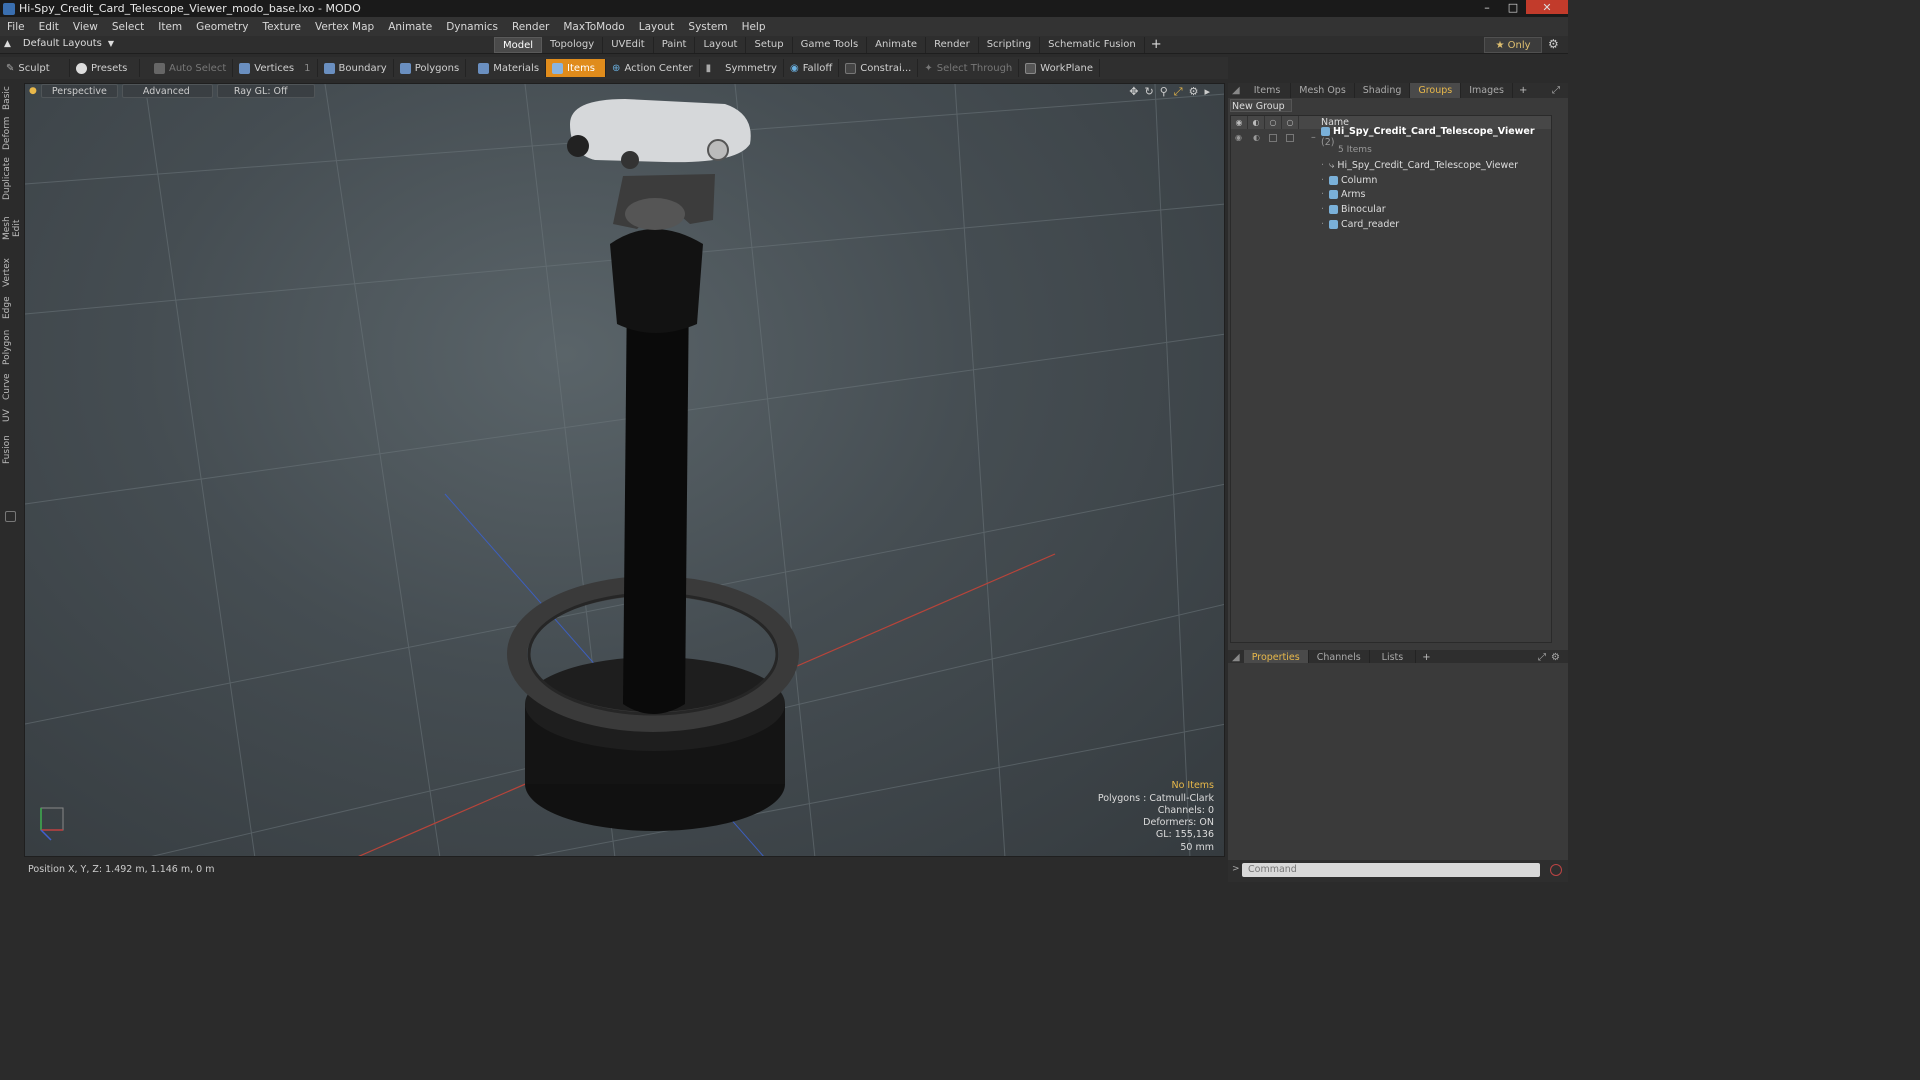  I want to click on left-tab-edge: Edge, so click(10, 308).